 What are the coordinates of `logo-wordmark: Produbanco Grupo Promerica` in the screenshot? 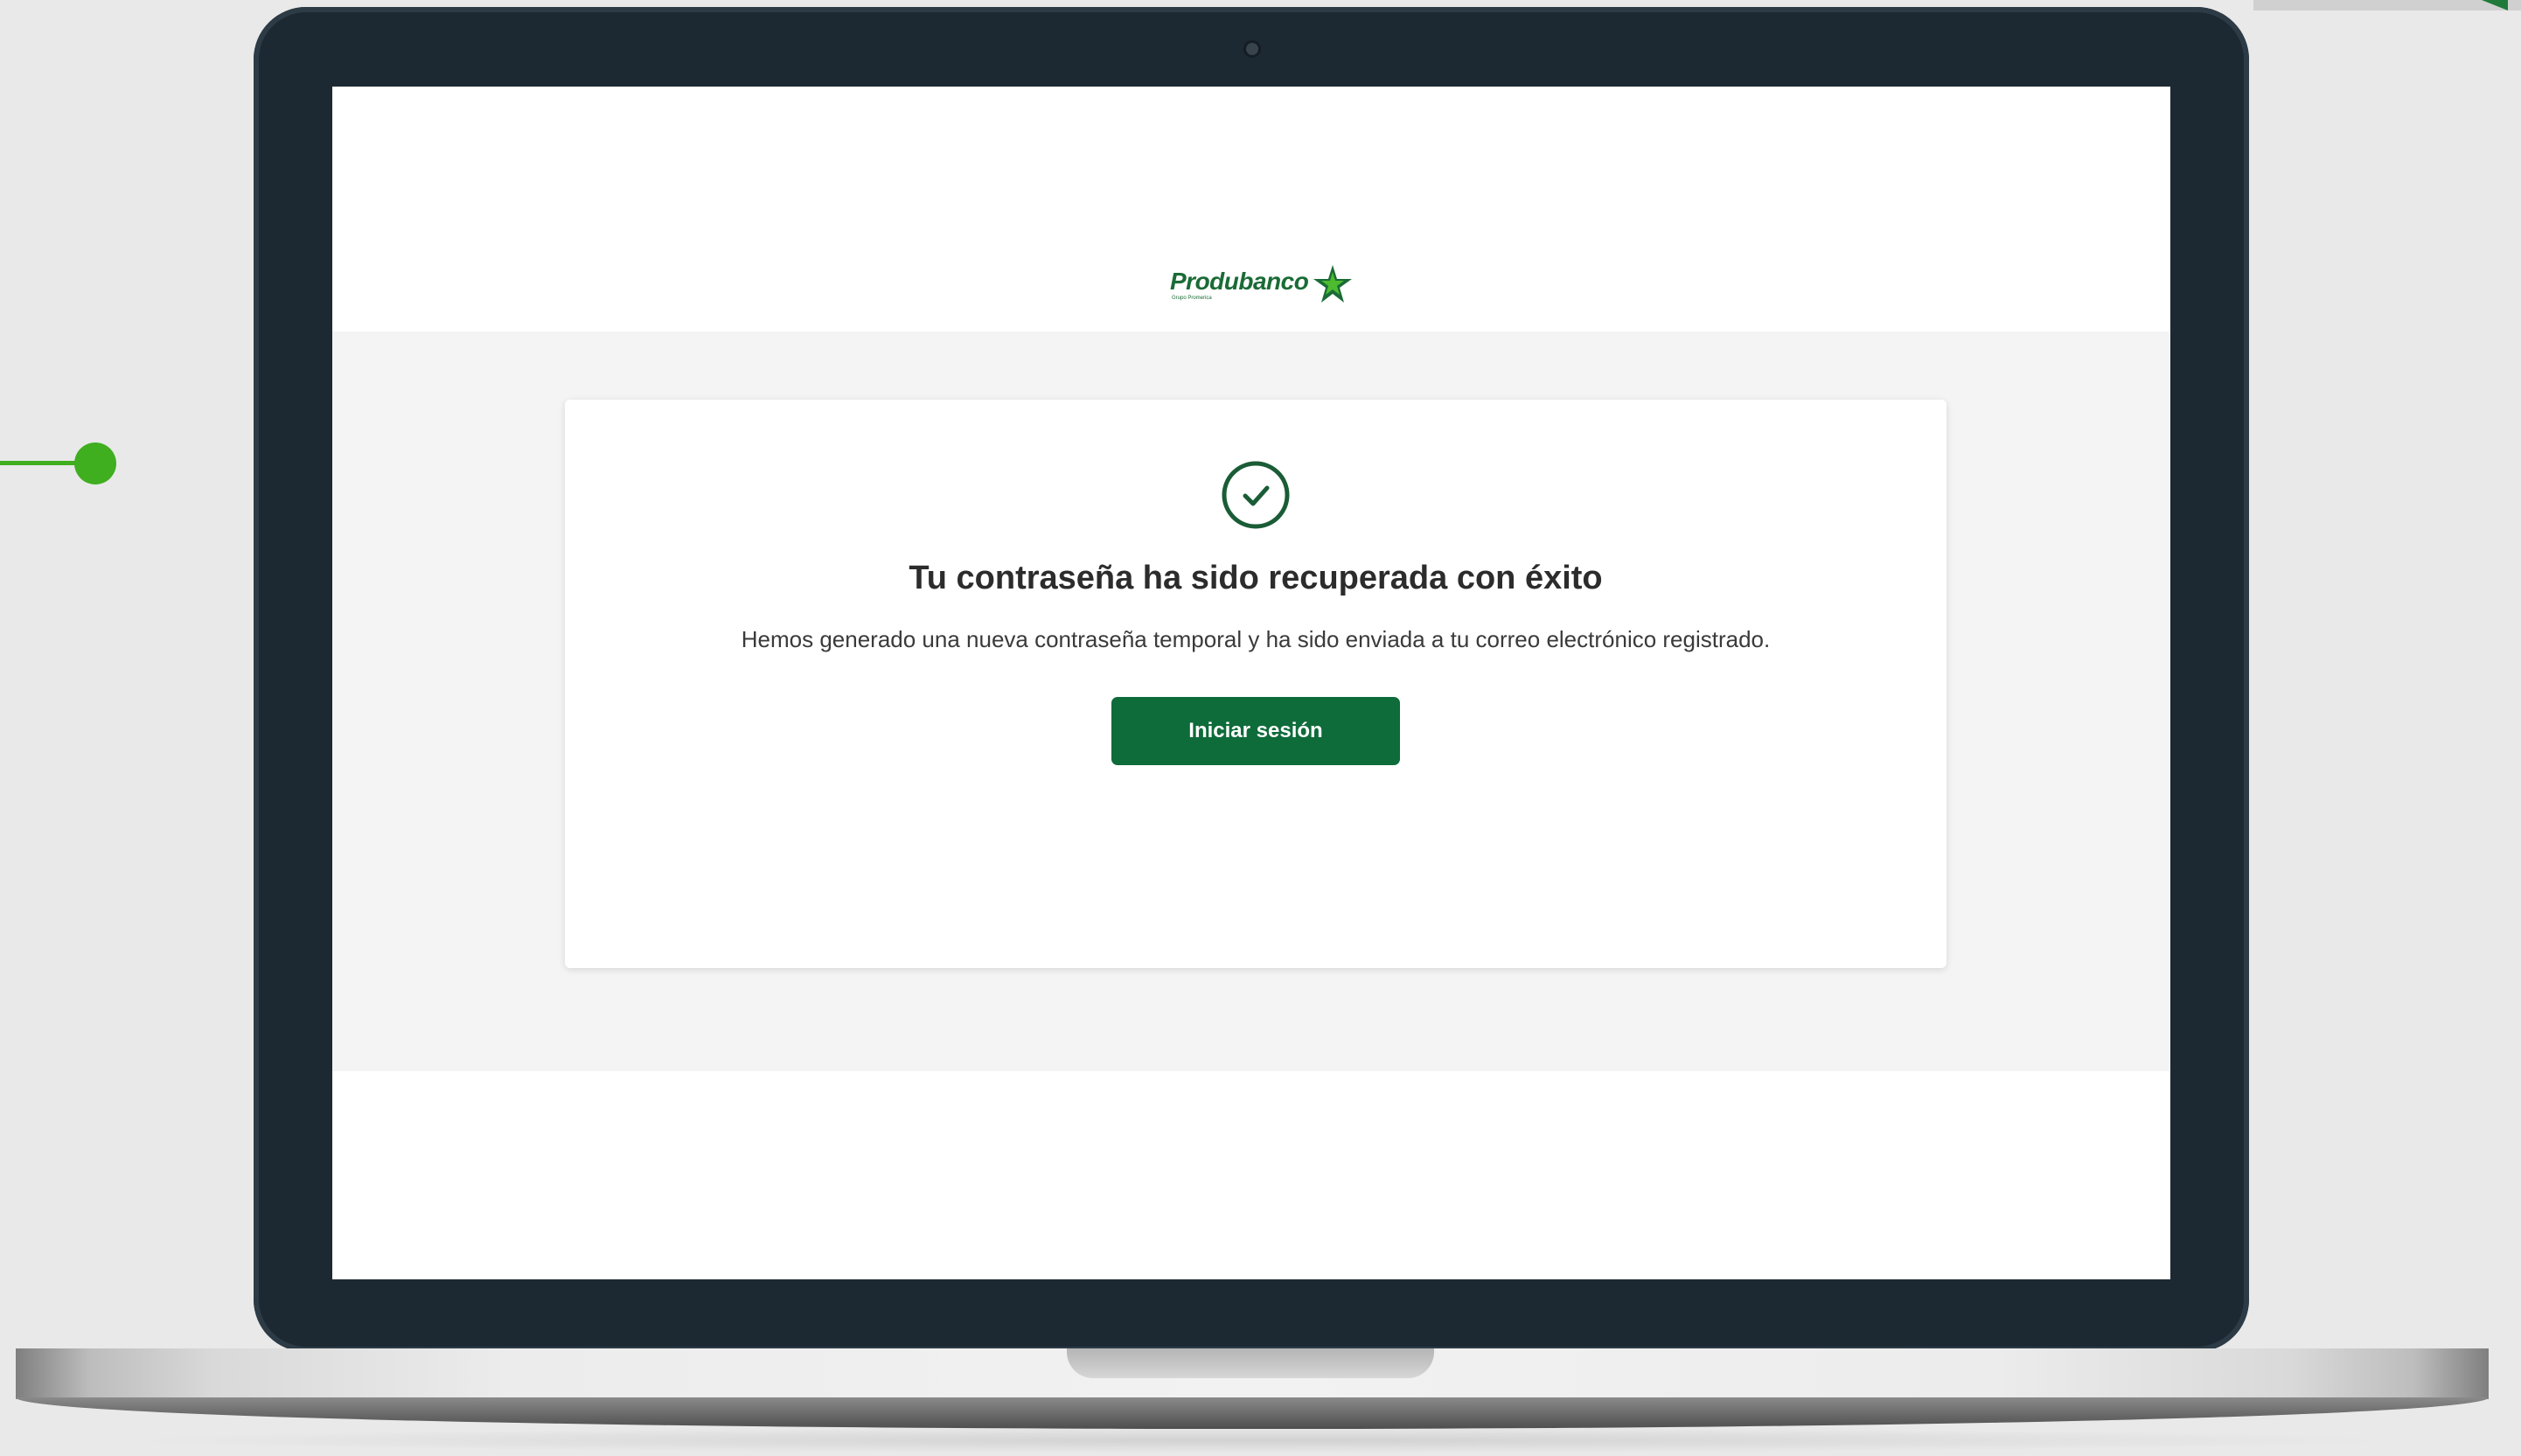 It's located at (1239, 285).